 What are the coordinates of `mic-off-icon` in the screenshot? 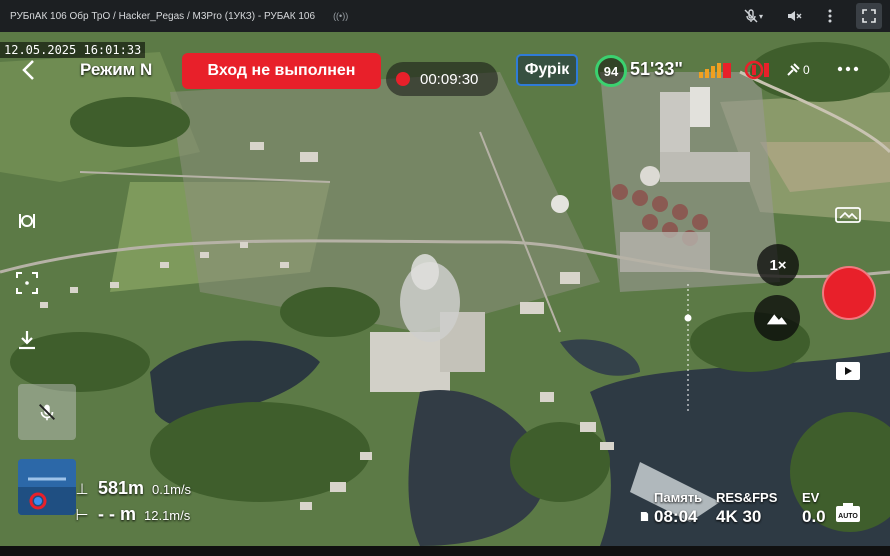 It's located at (47, 412).